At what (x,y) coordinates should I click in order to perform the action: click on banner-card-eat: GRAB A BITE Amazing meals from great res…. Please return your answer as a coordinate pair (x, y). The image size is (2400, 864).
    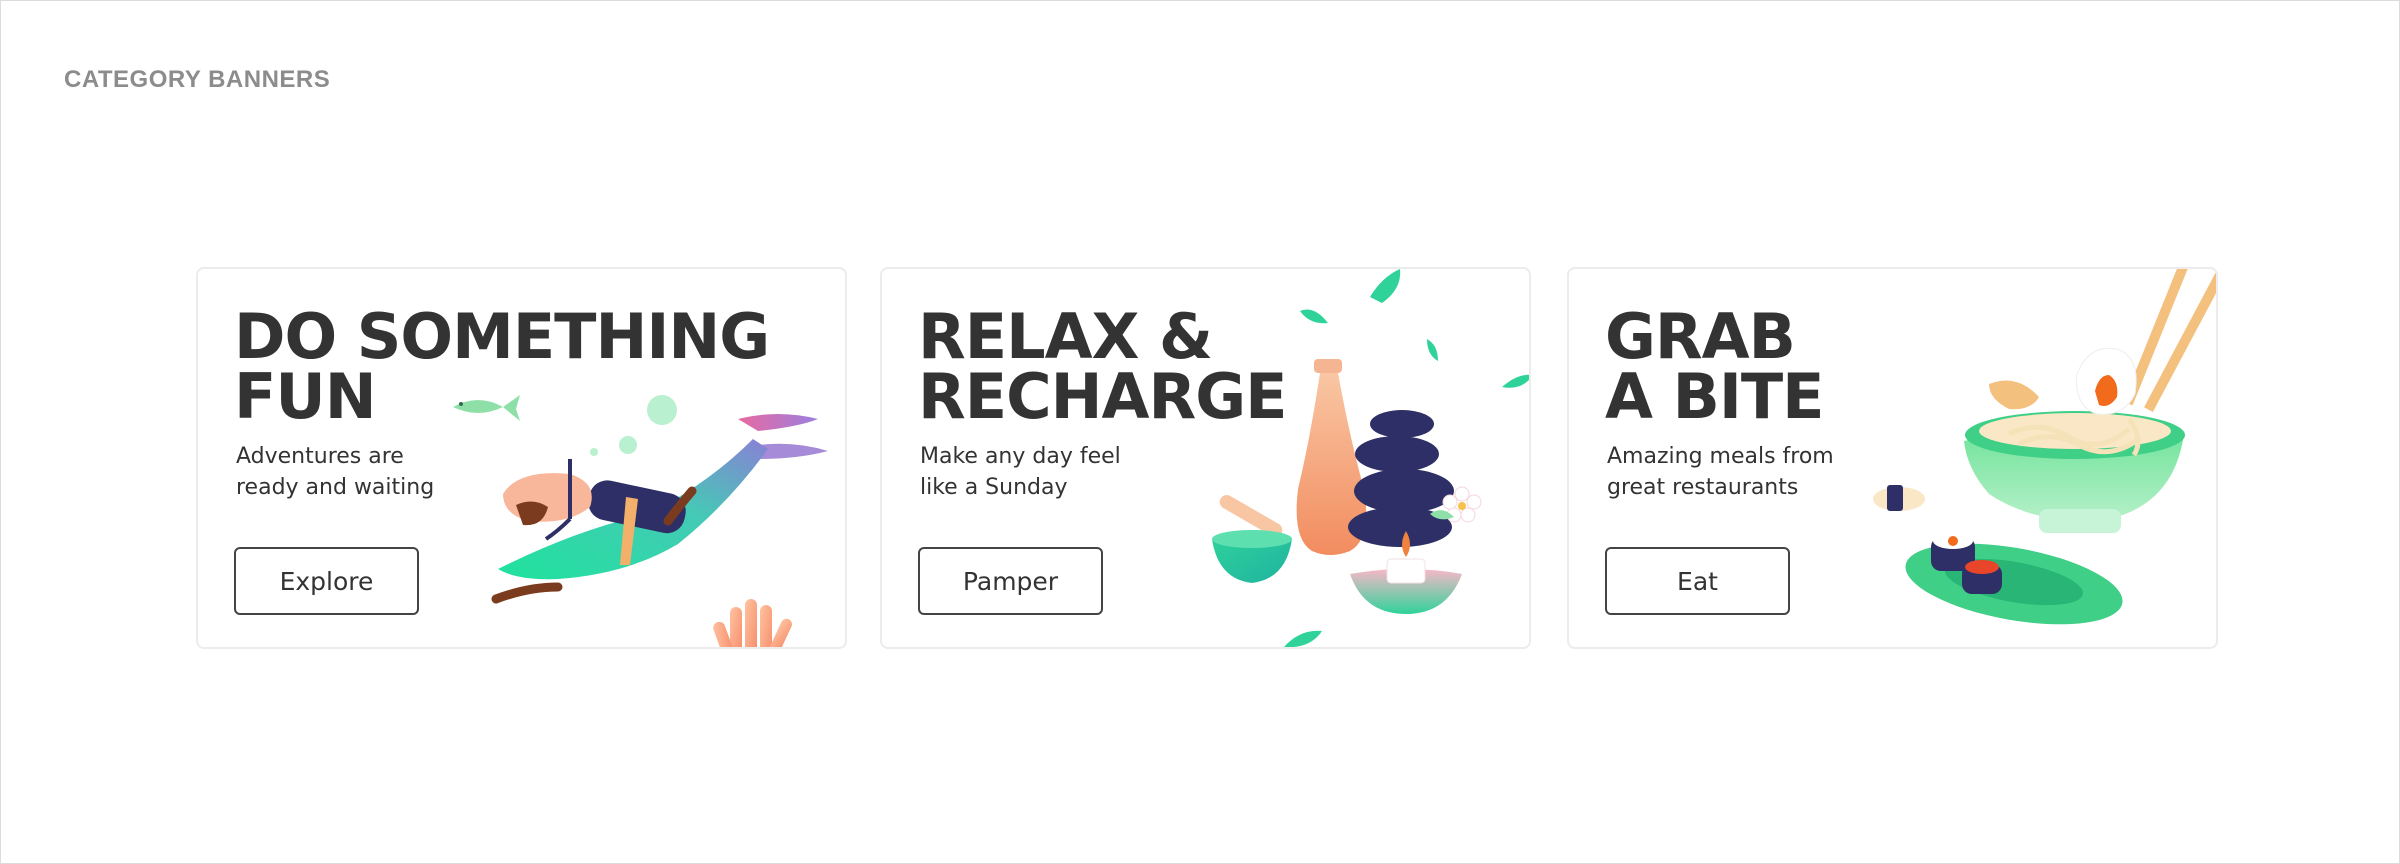
    Looking at the image, I should click on (1892, 458).